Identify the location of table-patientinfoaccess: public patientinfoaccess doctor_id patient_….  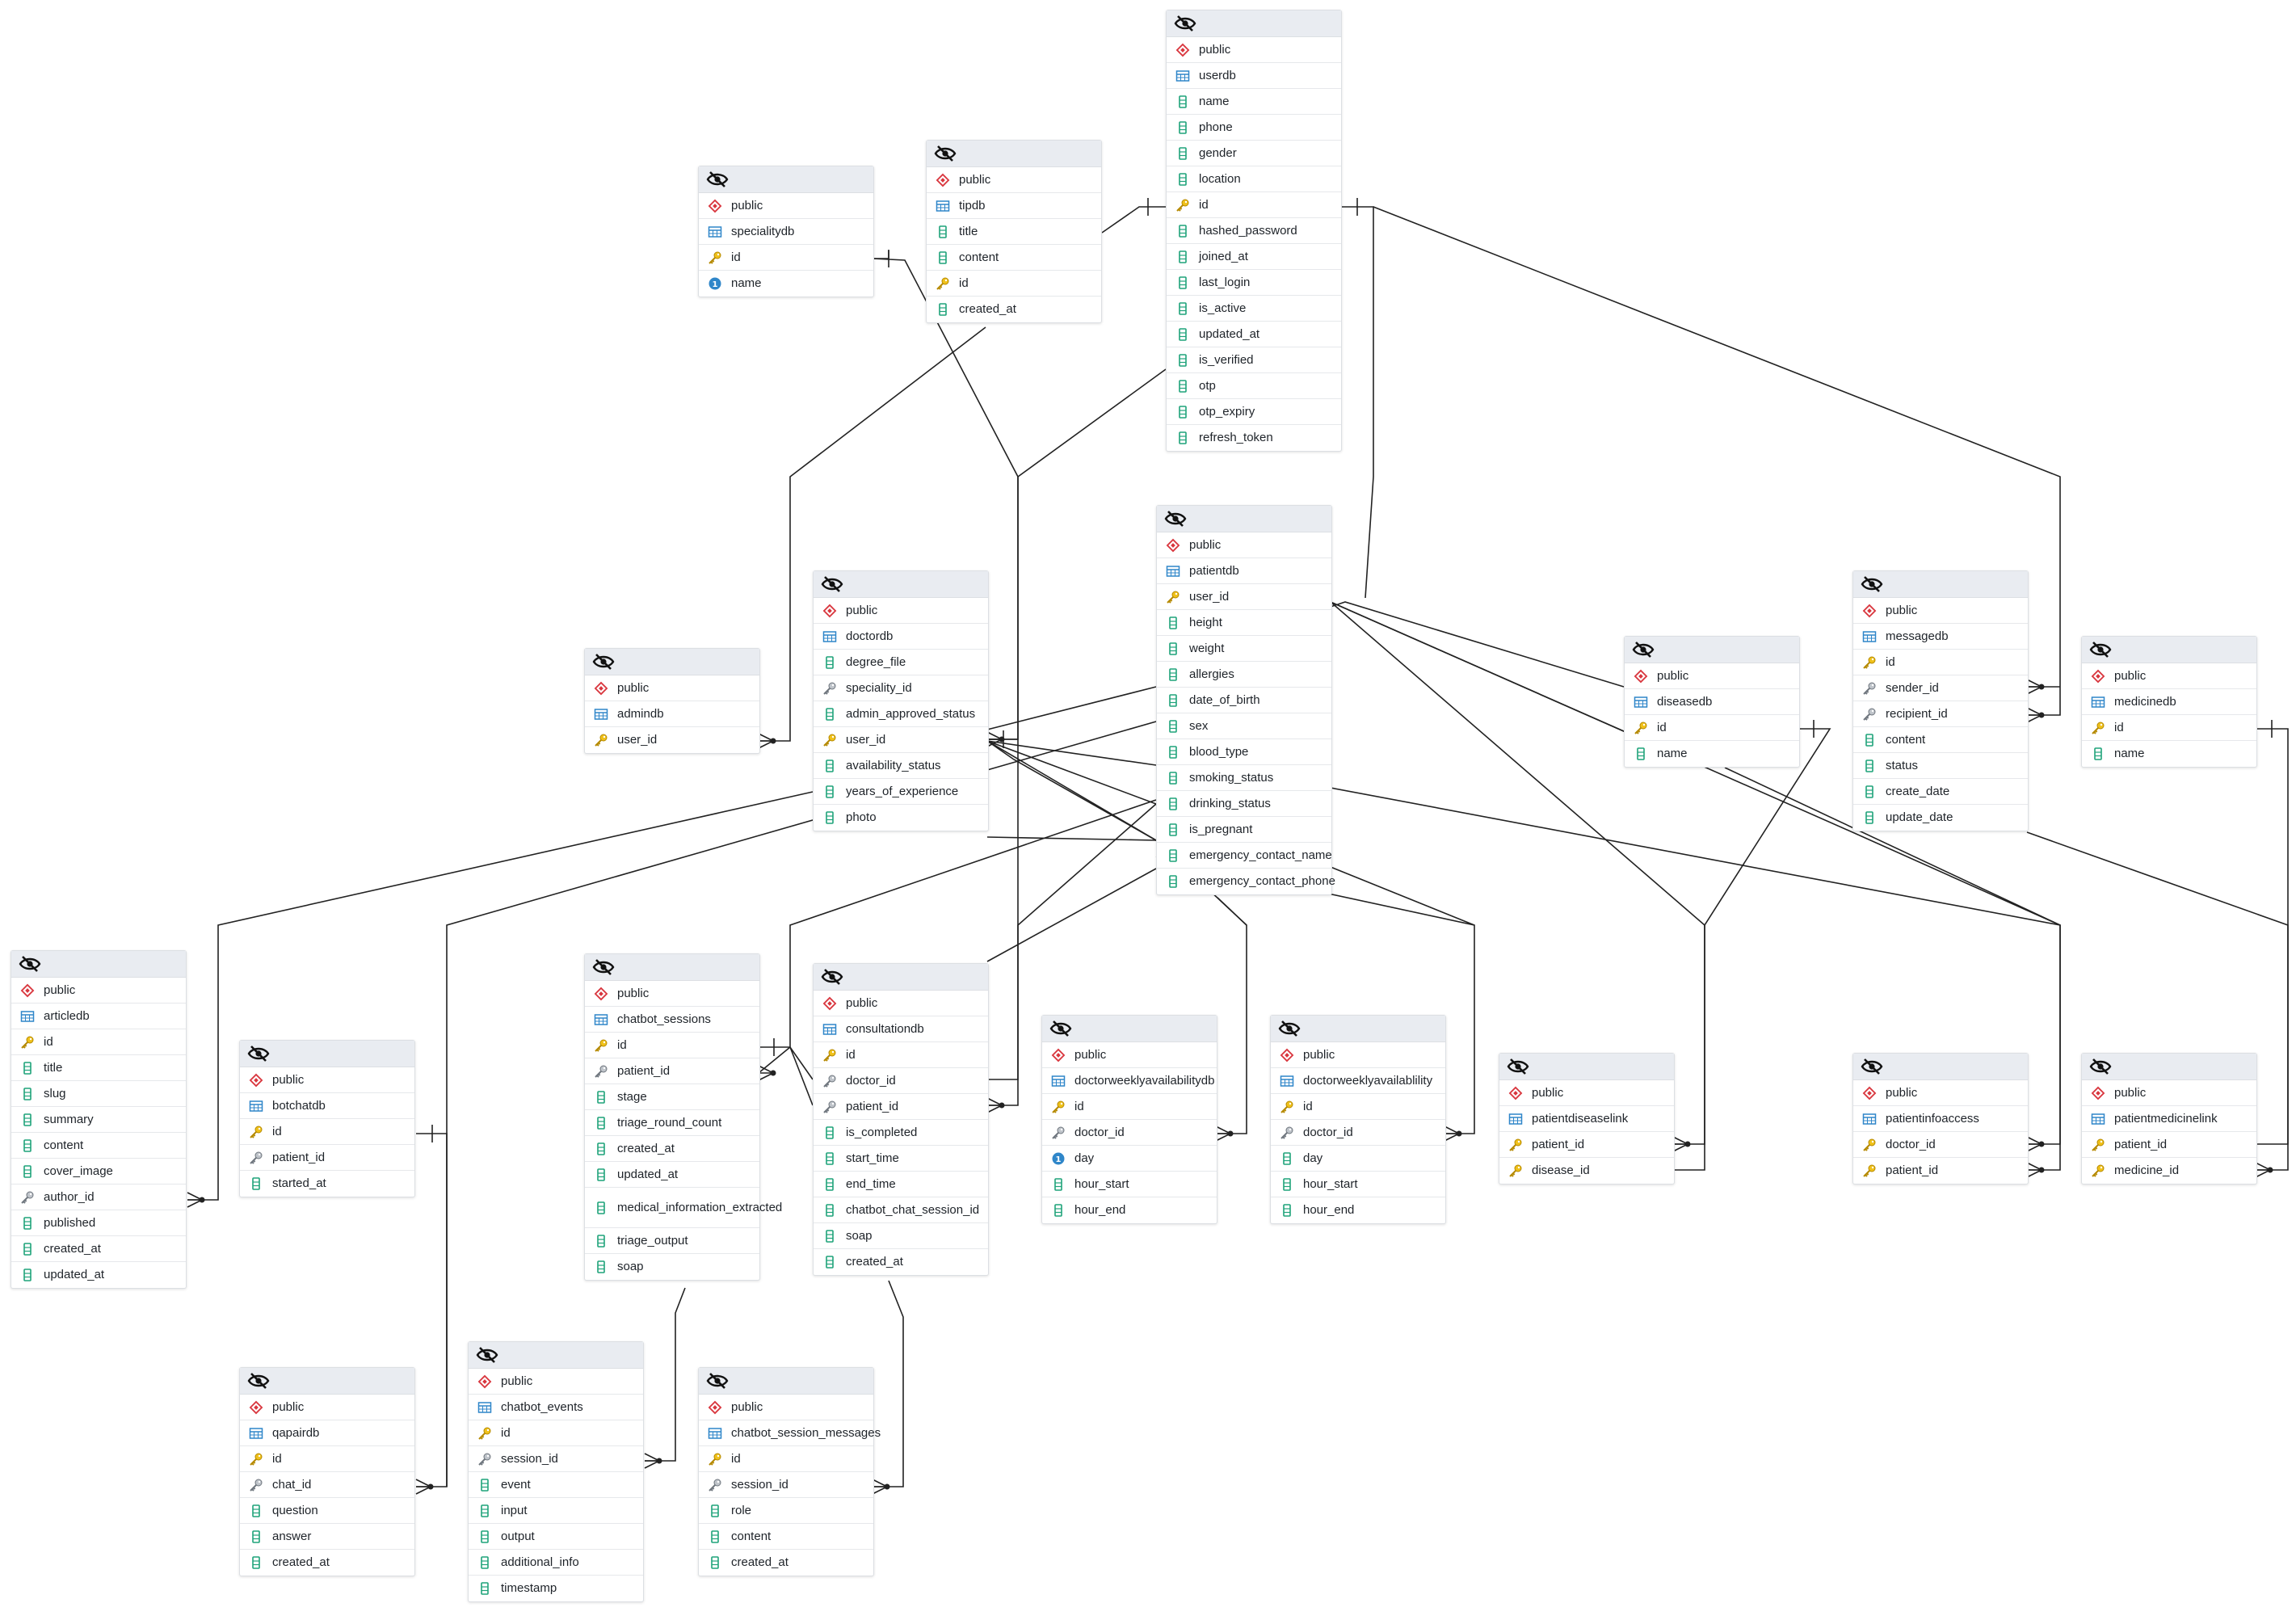
(1940, 1118).